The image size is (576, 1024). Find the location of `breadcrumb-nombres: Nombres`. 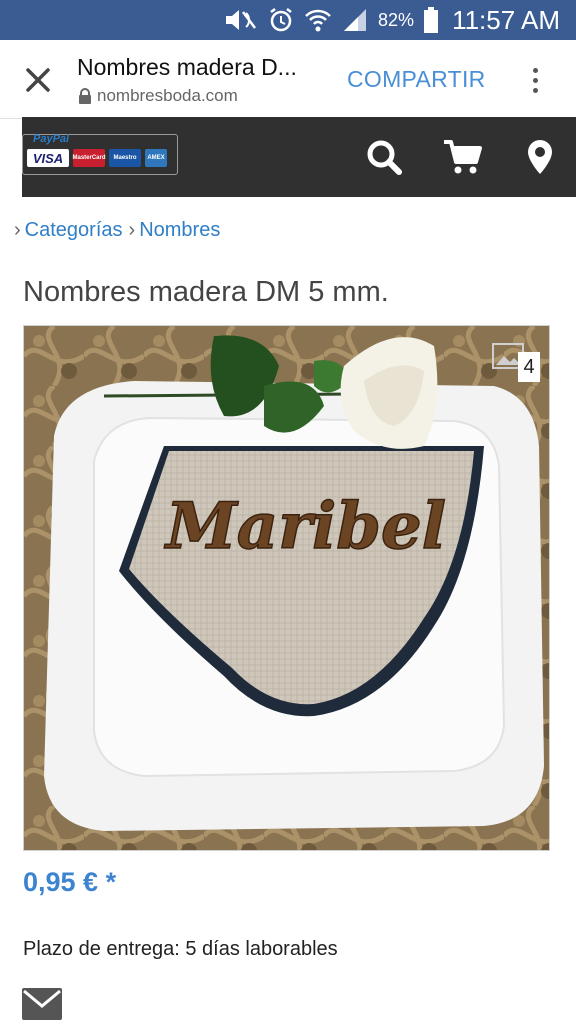

breadcrumb-nombres: Nombres is located at coordinates (179, 230).